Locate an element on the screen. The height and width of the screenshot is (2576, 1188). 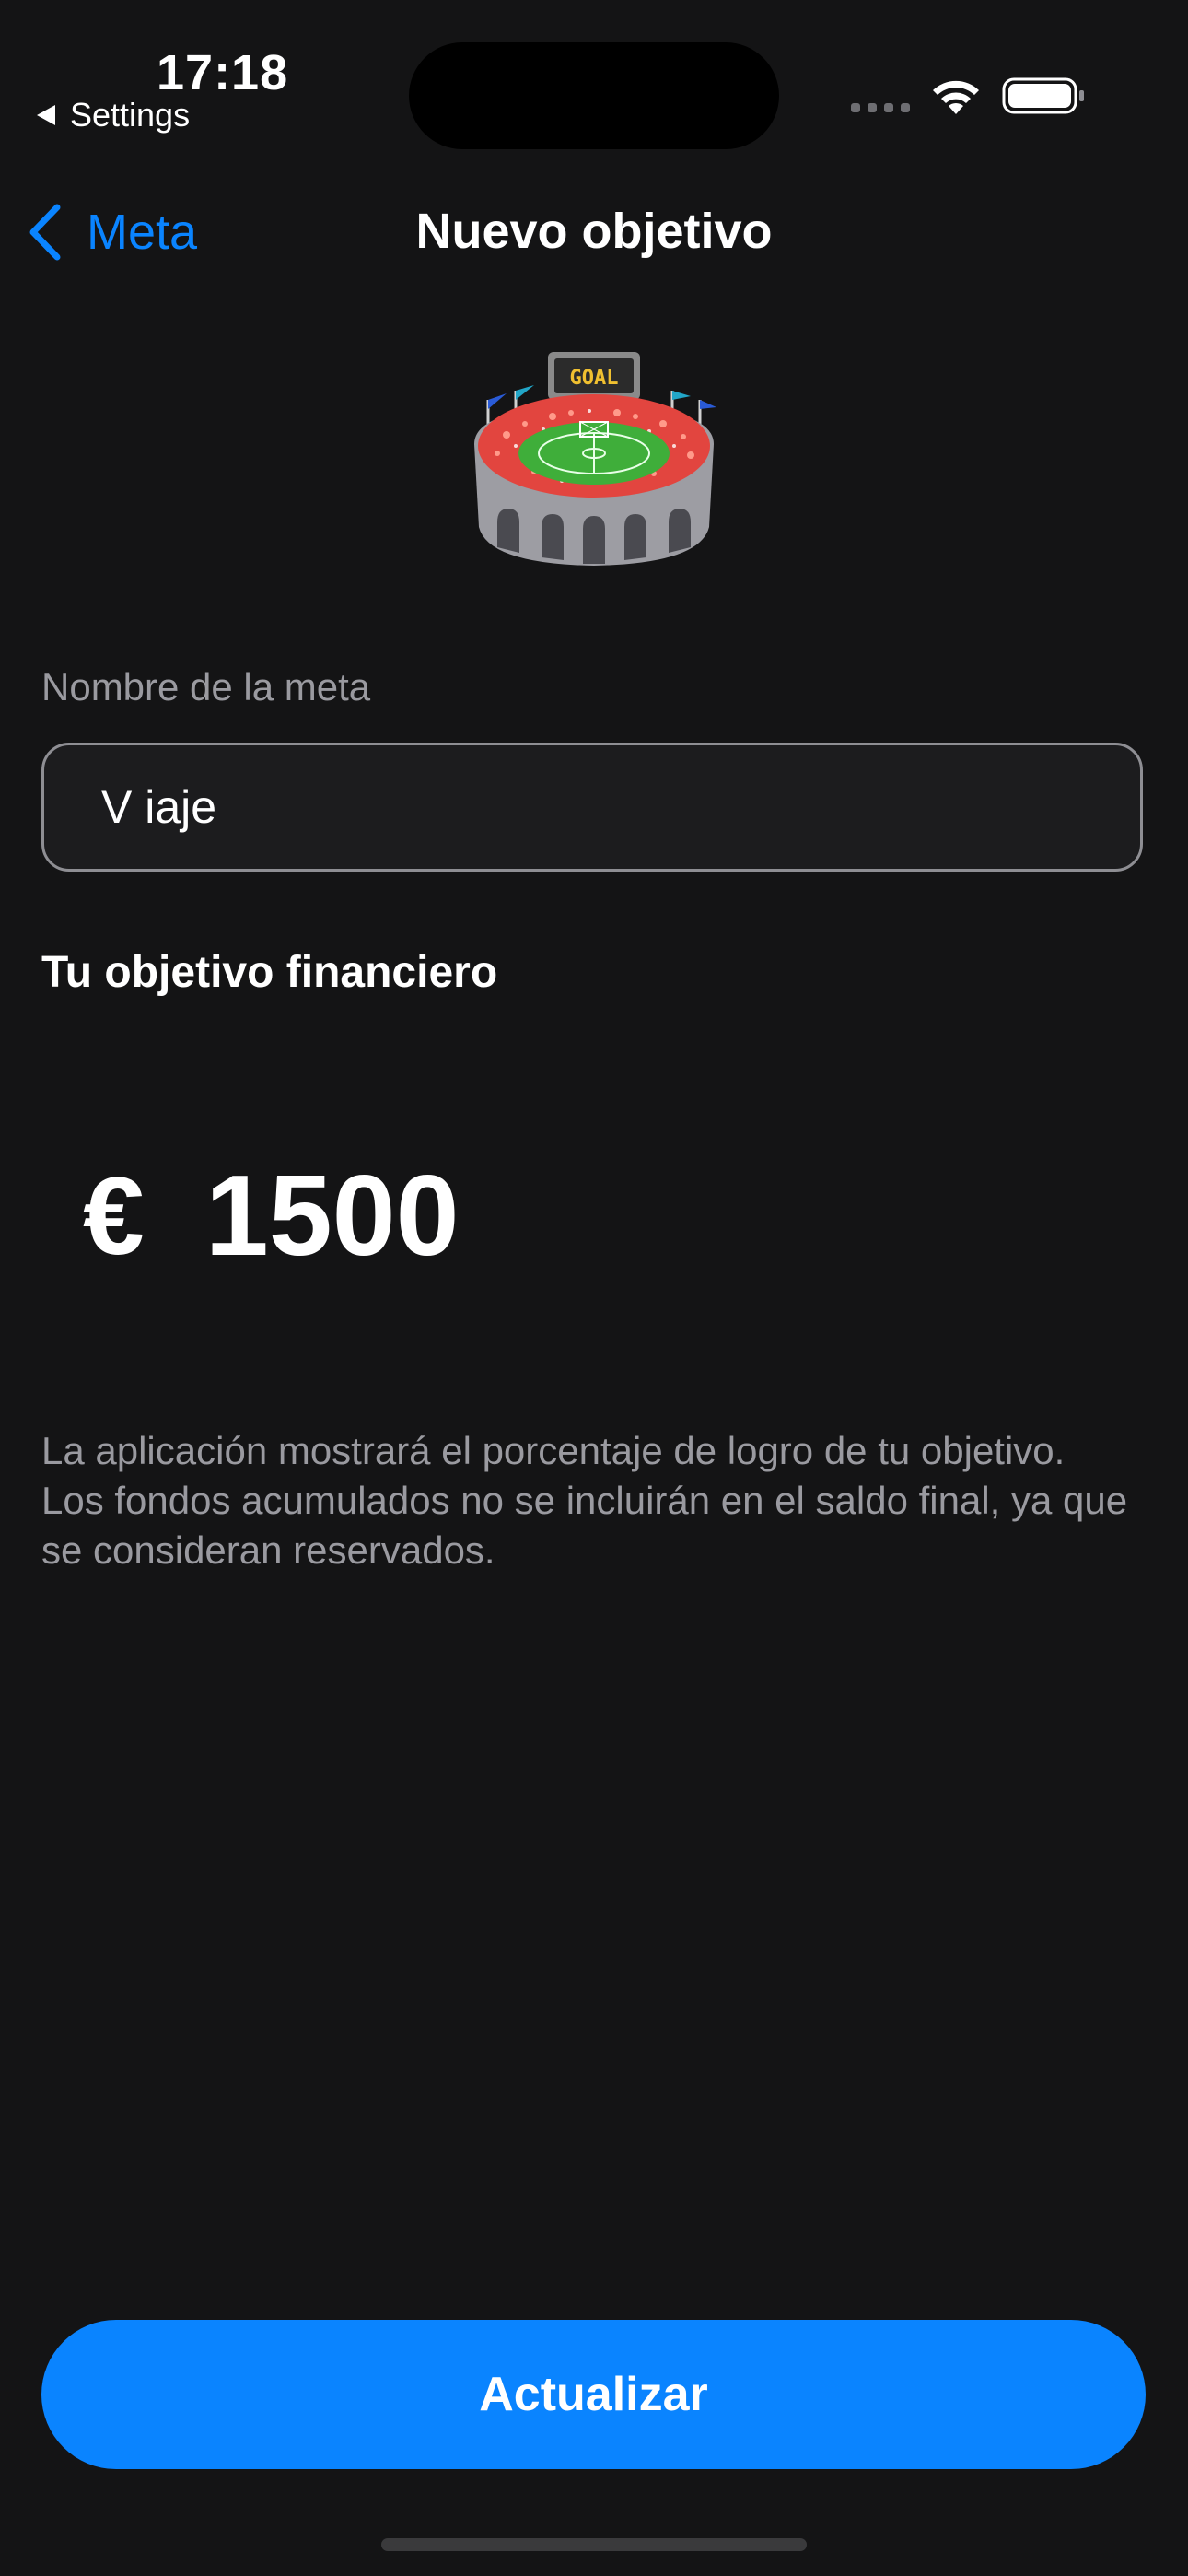
wifi-icon is located at coordinates (956, 97).